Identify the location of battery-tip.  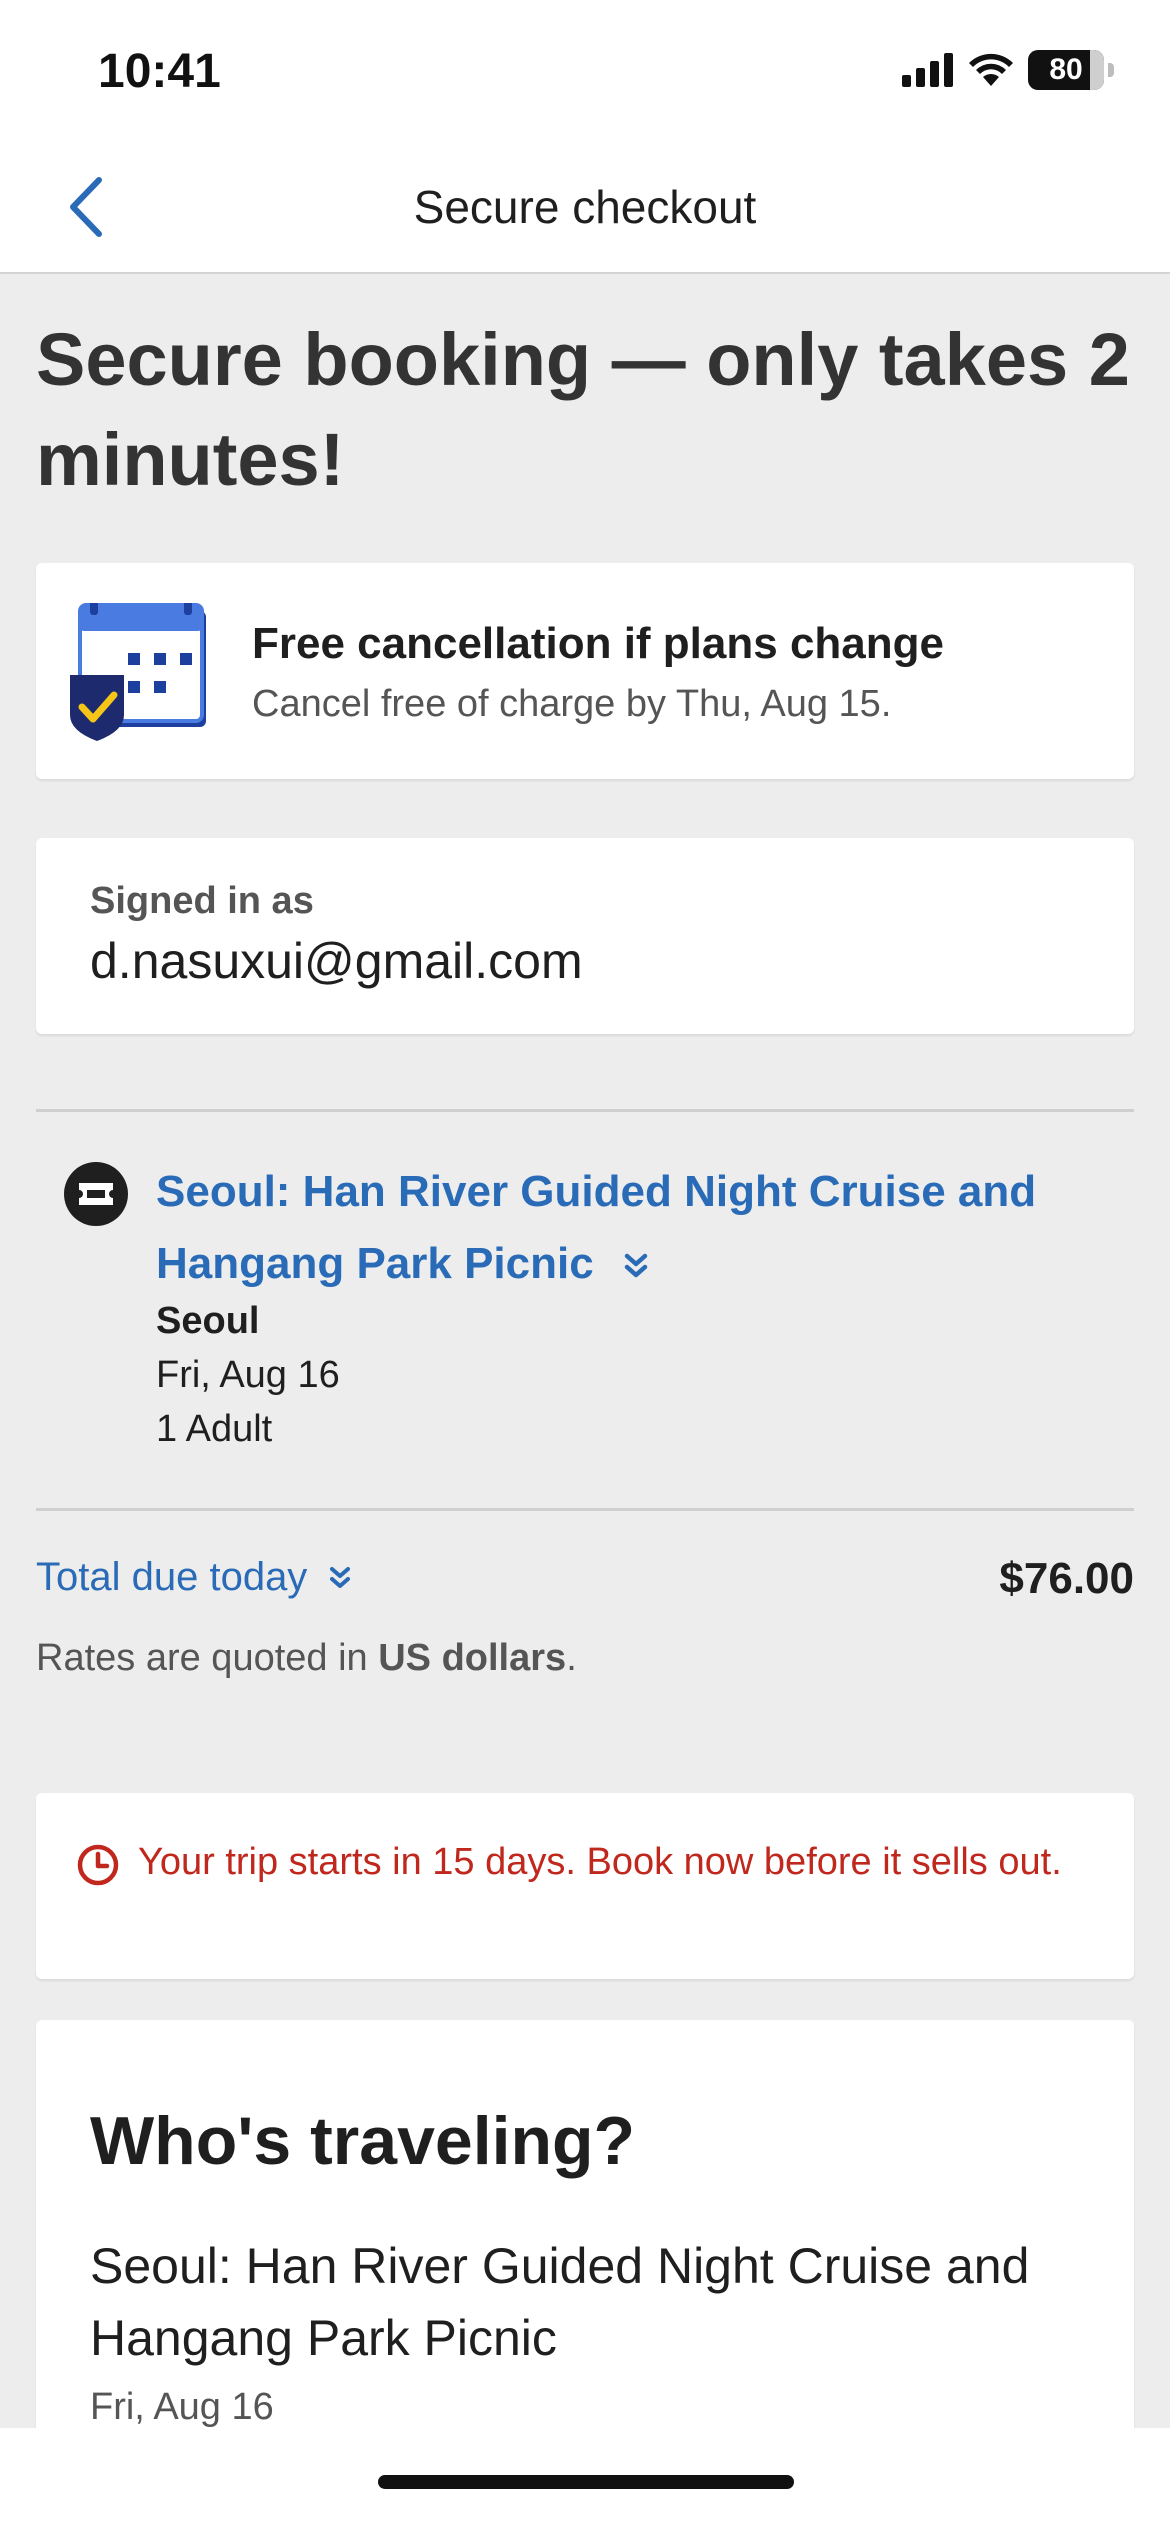
(1111, 70).